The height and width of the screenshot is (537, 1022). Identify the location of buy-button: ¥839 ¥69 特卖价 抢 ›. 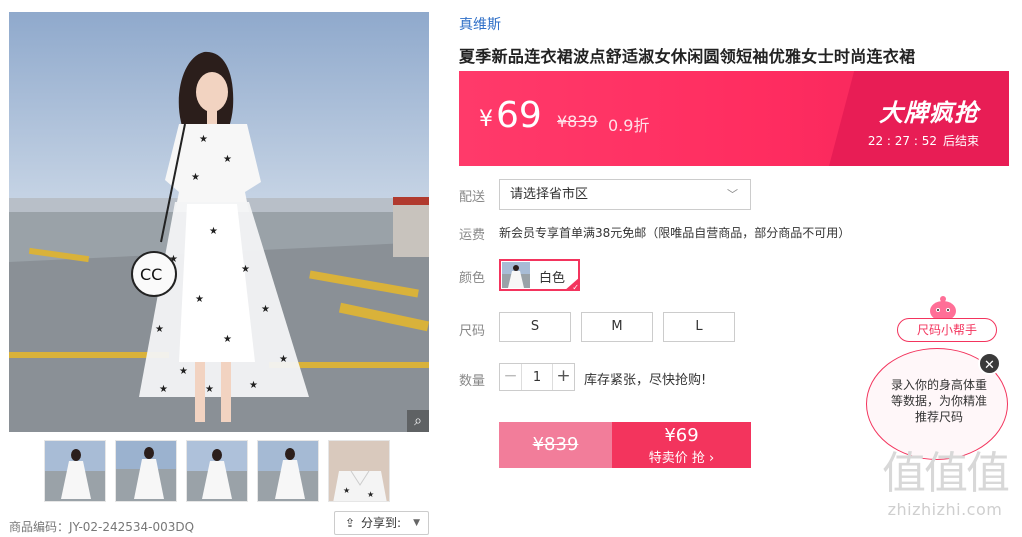
(625, 445).